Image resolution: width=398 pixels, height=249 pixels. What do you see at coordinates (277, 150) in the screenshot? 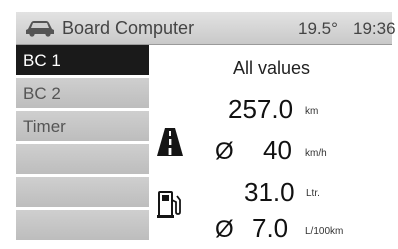
I see `avg-speed-value: 40` at bounding box center [277, 150].